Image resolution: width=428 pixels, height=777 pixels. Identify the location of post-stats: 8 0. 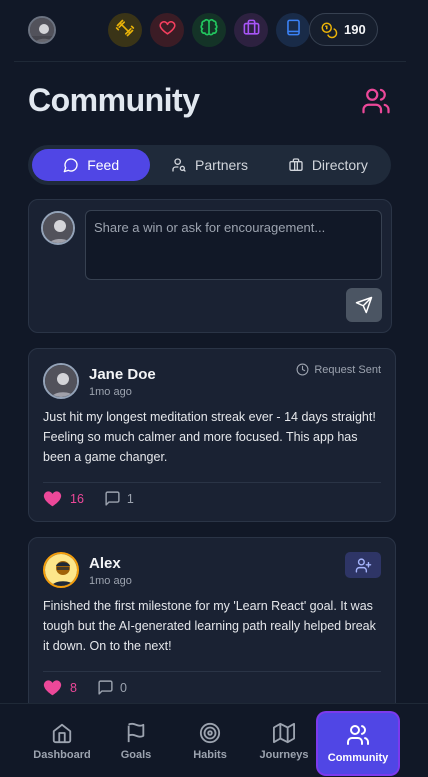
(85, 687).